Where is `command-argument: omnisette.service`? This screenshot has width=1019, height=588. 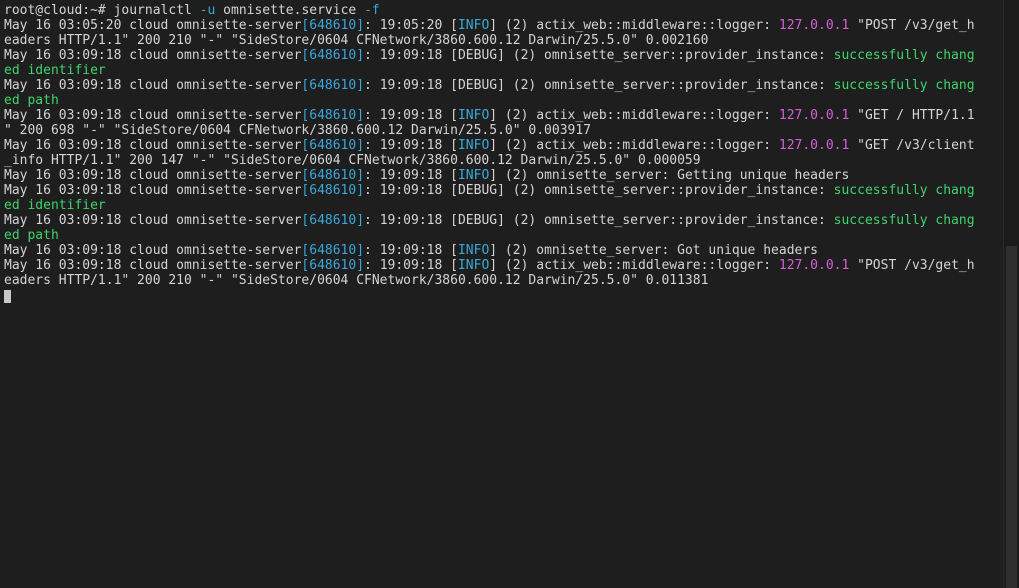
command-argument: omnisette.service is located at coordinates (290, 10).